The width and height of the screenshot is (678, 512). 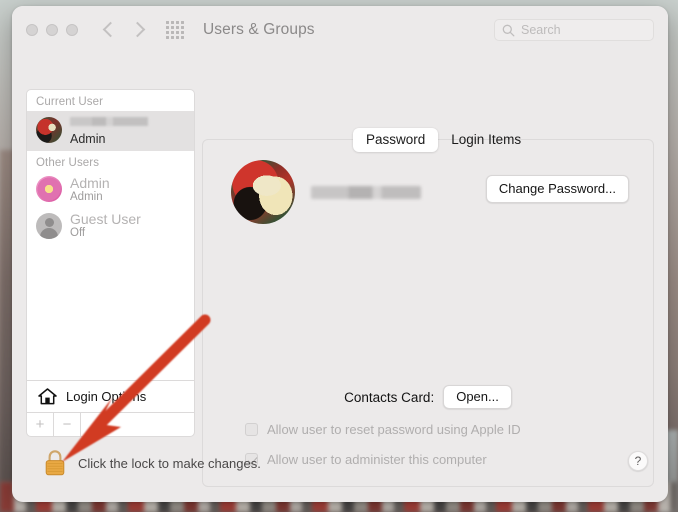 I want to click on window-footer: Click the lock to make changes. ?, so click(x=340, y=470).